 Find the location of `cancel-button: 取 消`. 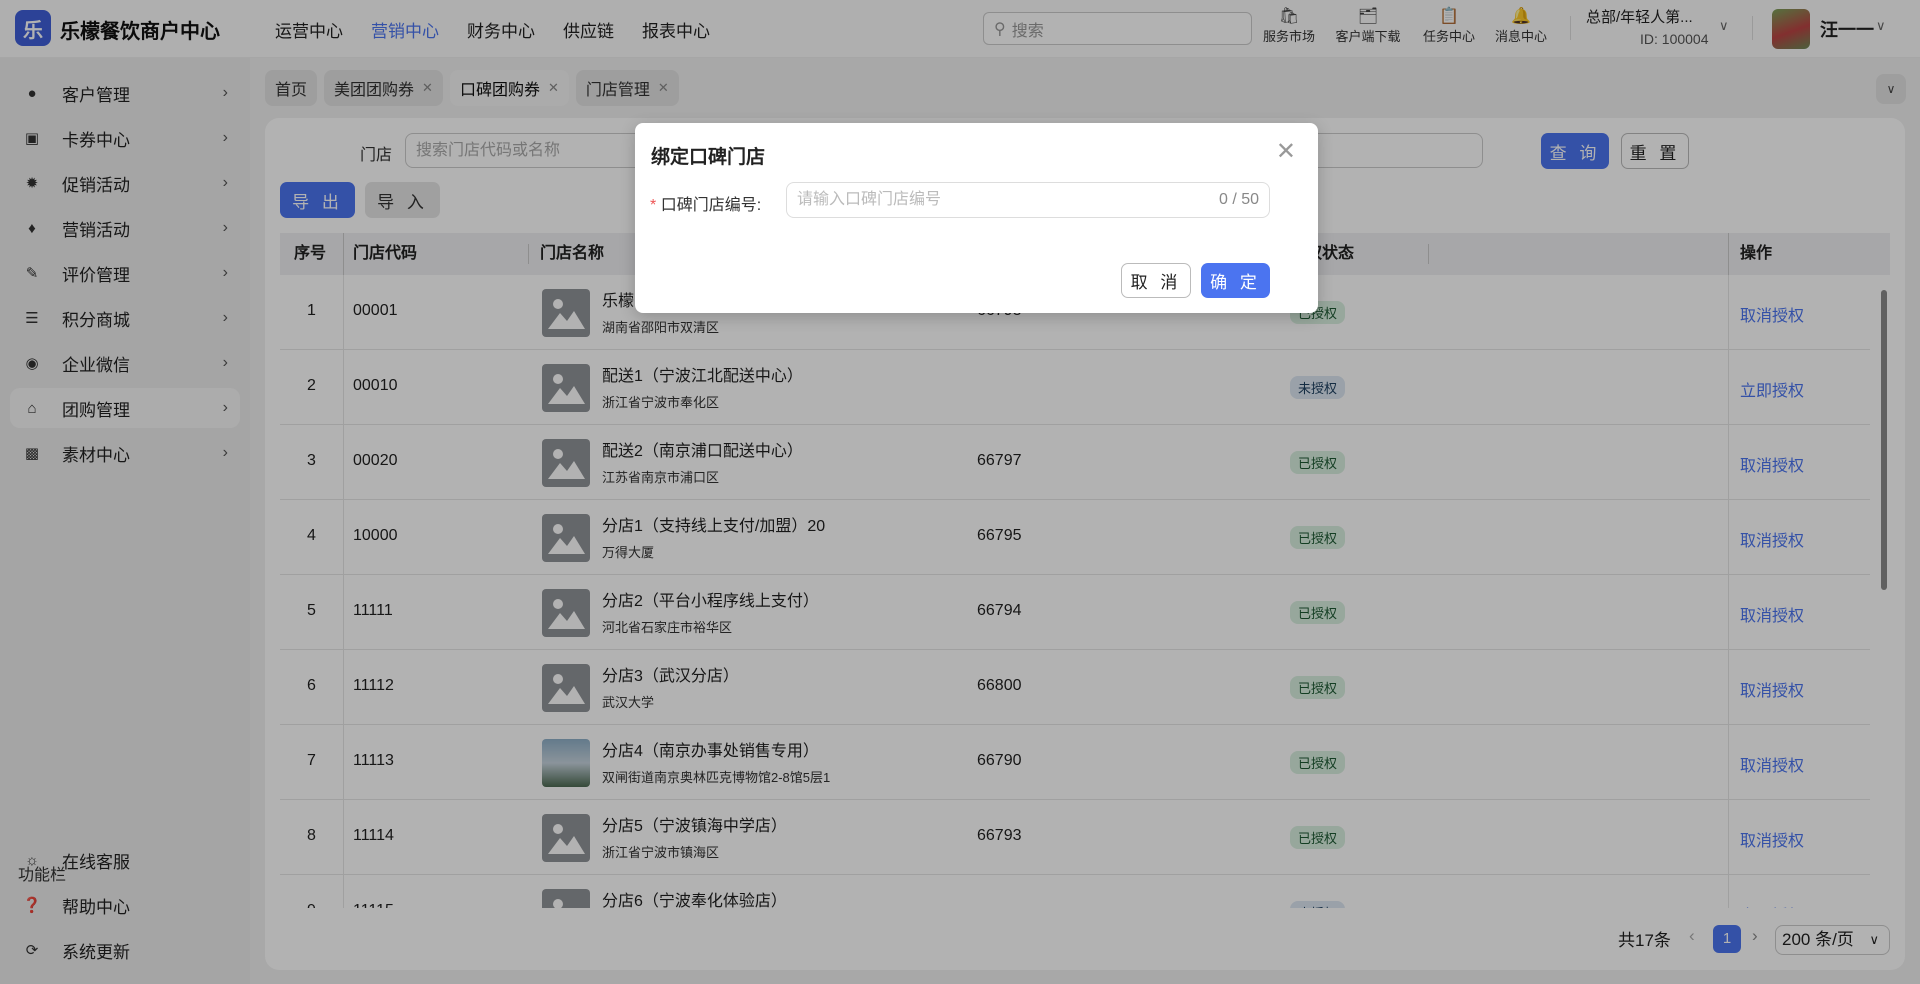

cancel-button: 取 消 is located at coordinates (1156, 280).